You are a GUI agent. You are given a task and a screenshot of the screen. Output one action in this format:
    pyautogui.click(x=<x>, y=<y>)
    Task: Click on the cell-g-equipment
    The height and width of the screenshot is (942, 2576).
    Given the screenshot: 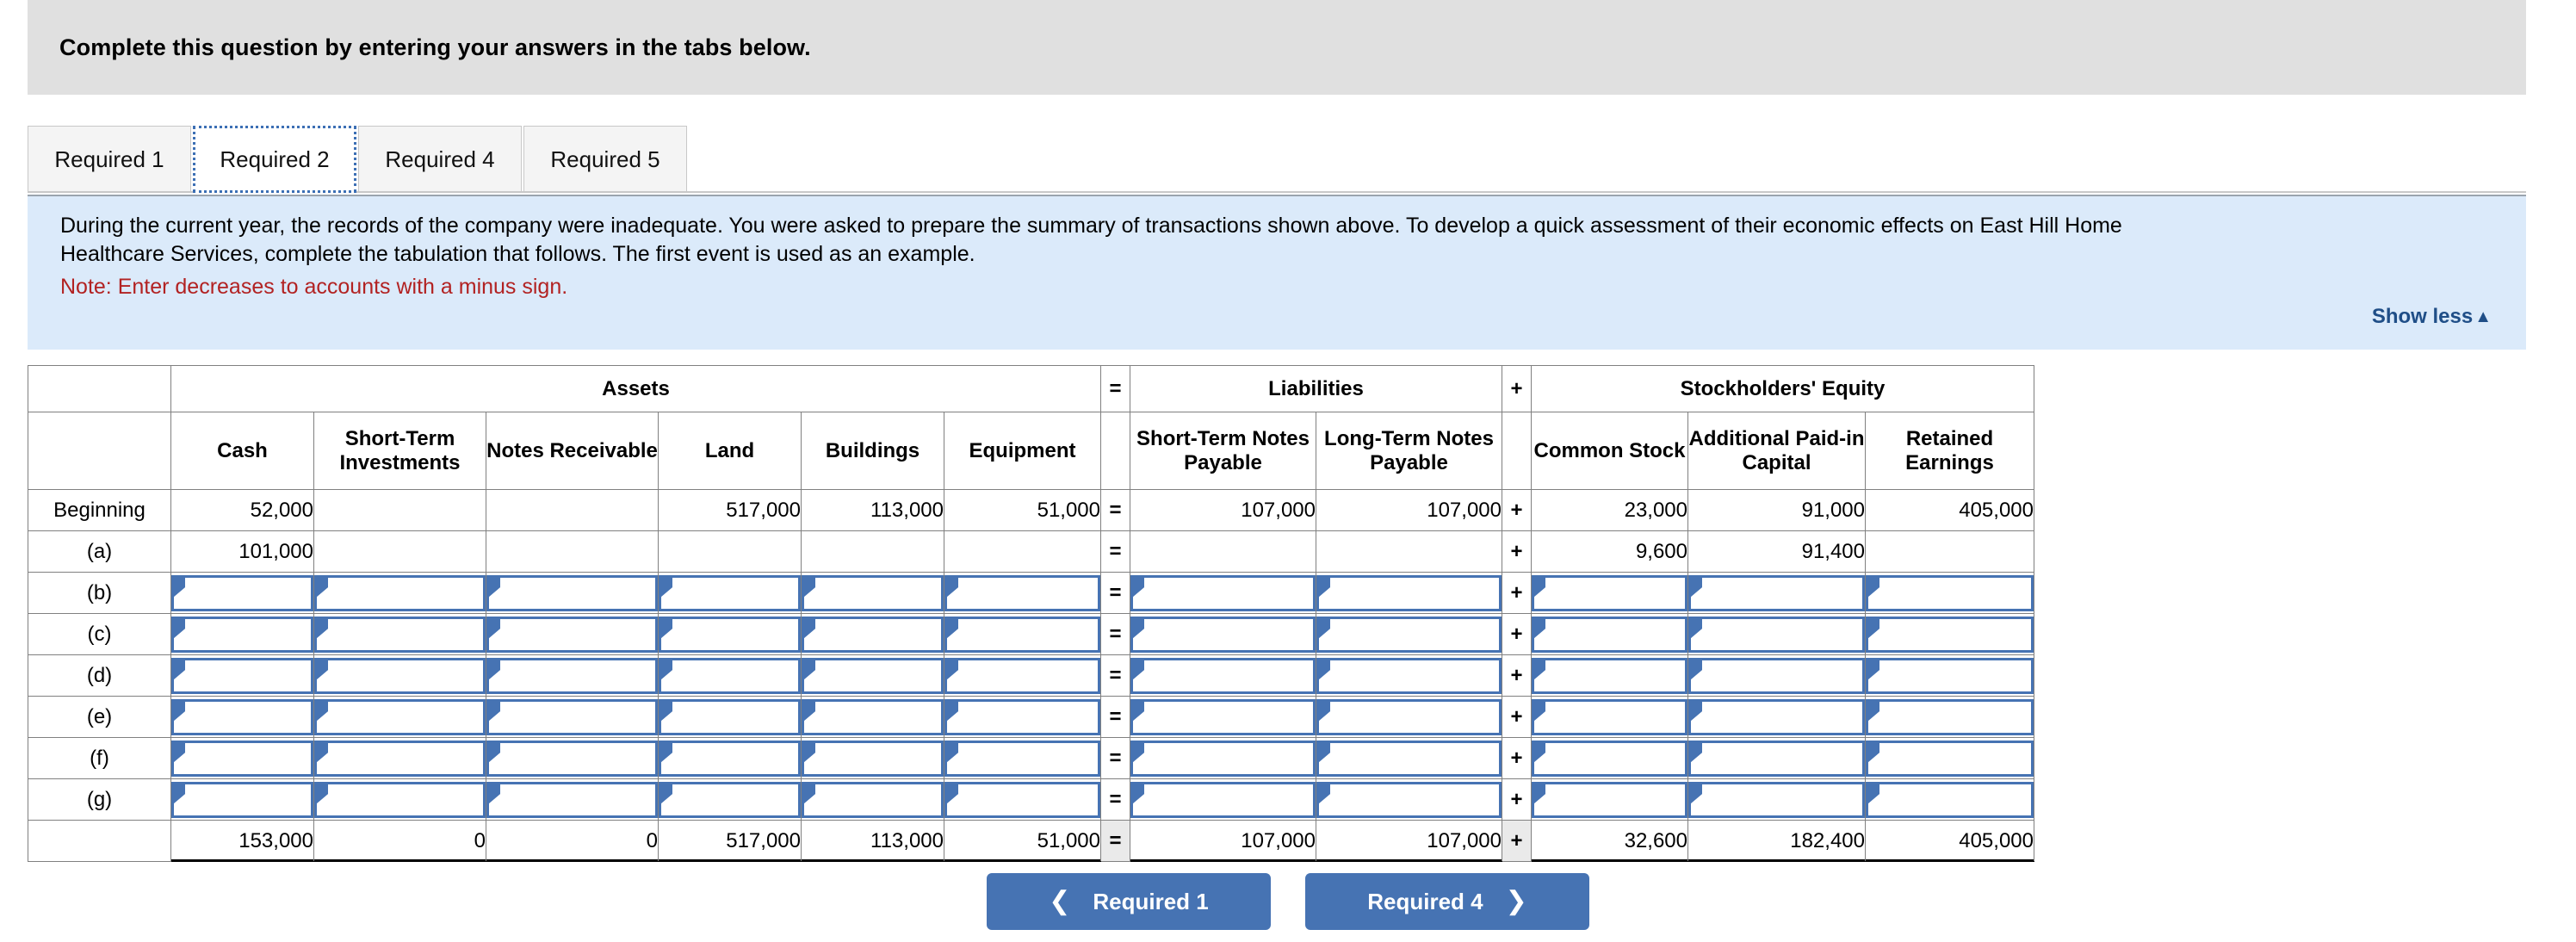 What is the action you would take?
    pyautogui.click(x=1023, y=799)
    